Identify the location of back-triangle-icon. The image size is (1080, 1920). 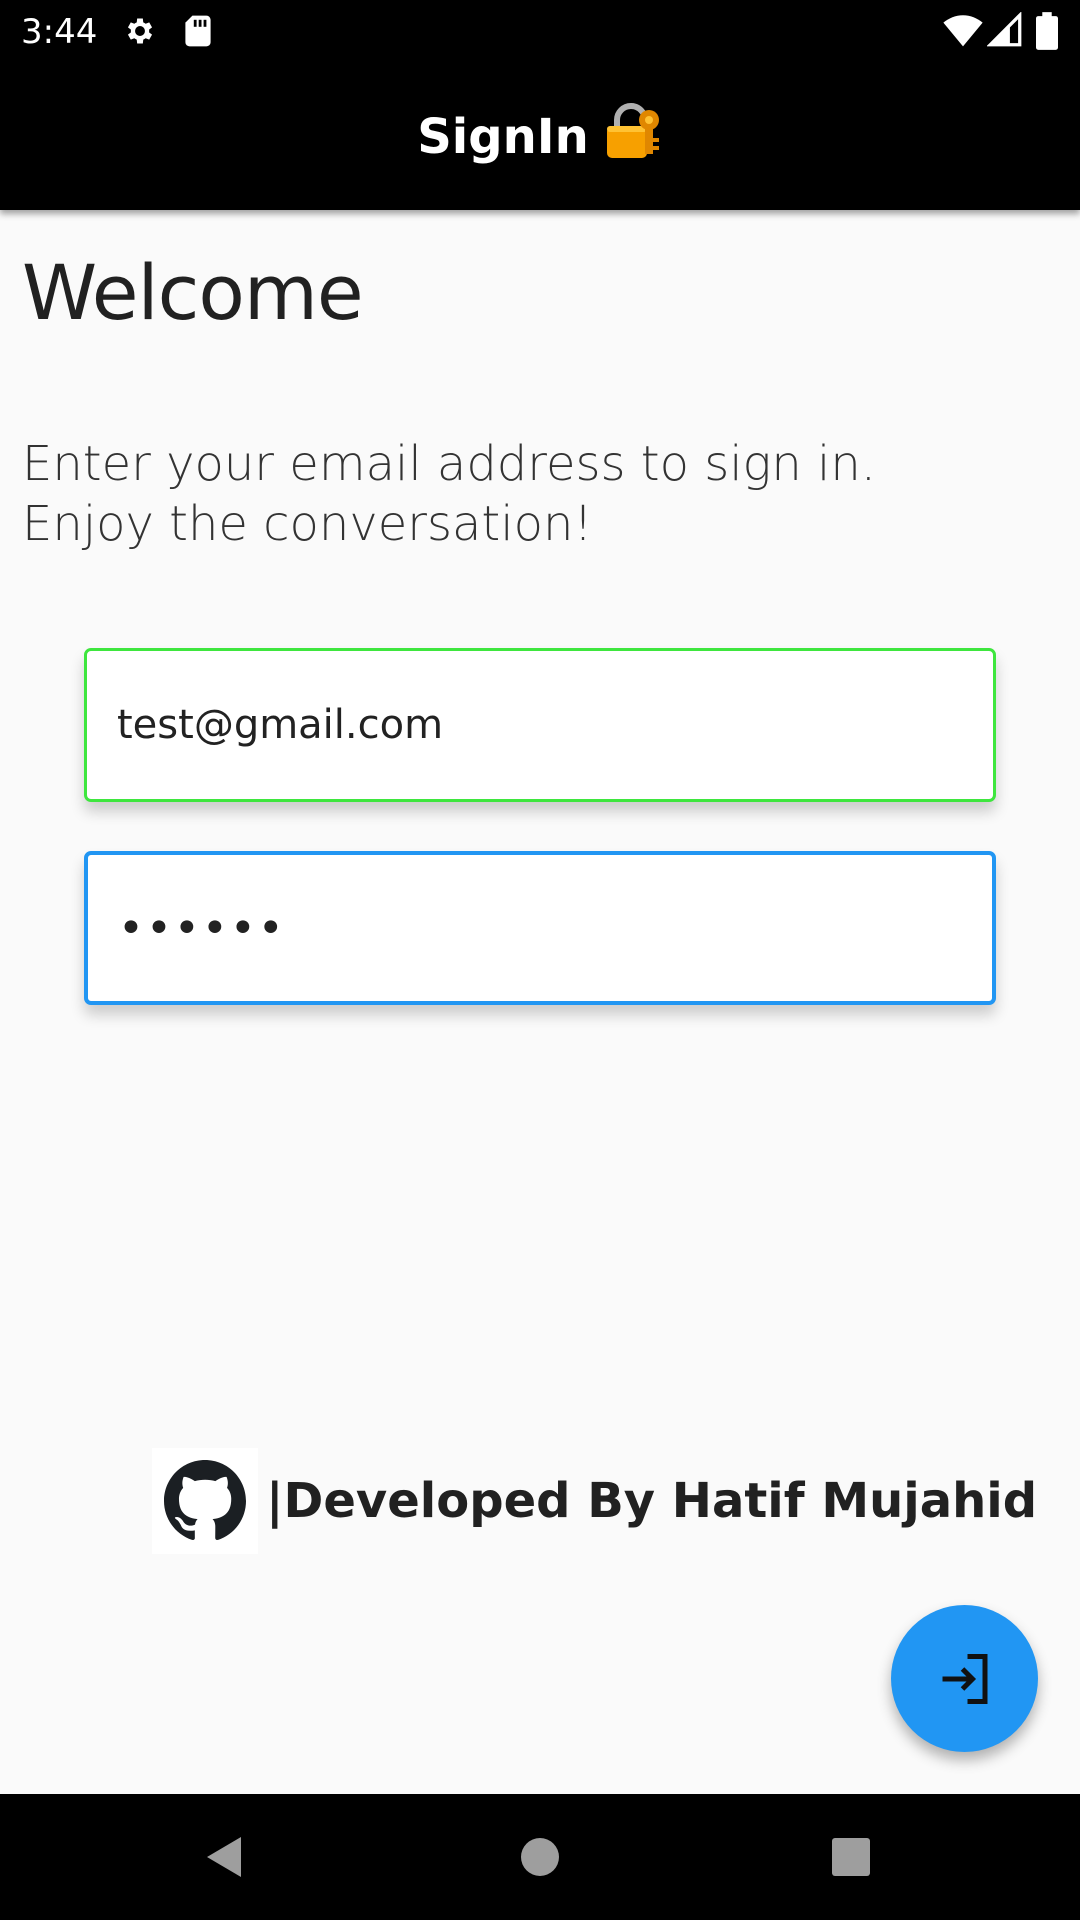
(224, 1857).